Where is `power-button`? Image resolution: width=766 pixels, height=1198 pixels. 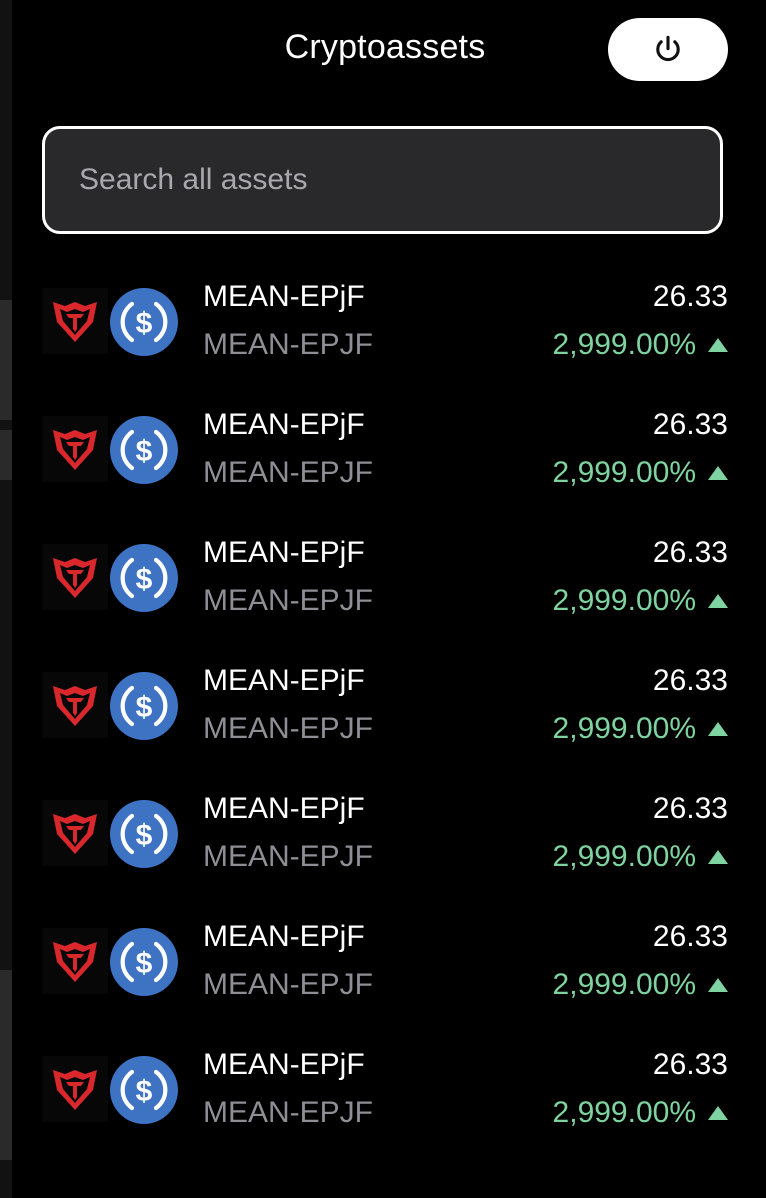
power-button is located at coordinates (668, 49).